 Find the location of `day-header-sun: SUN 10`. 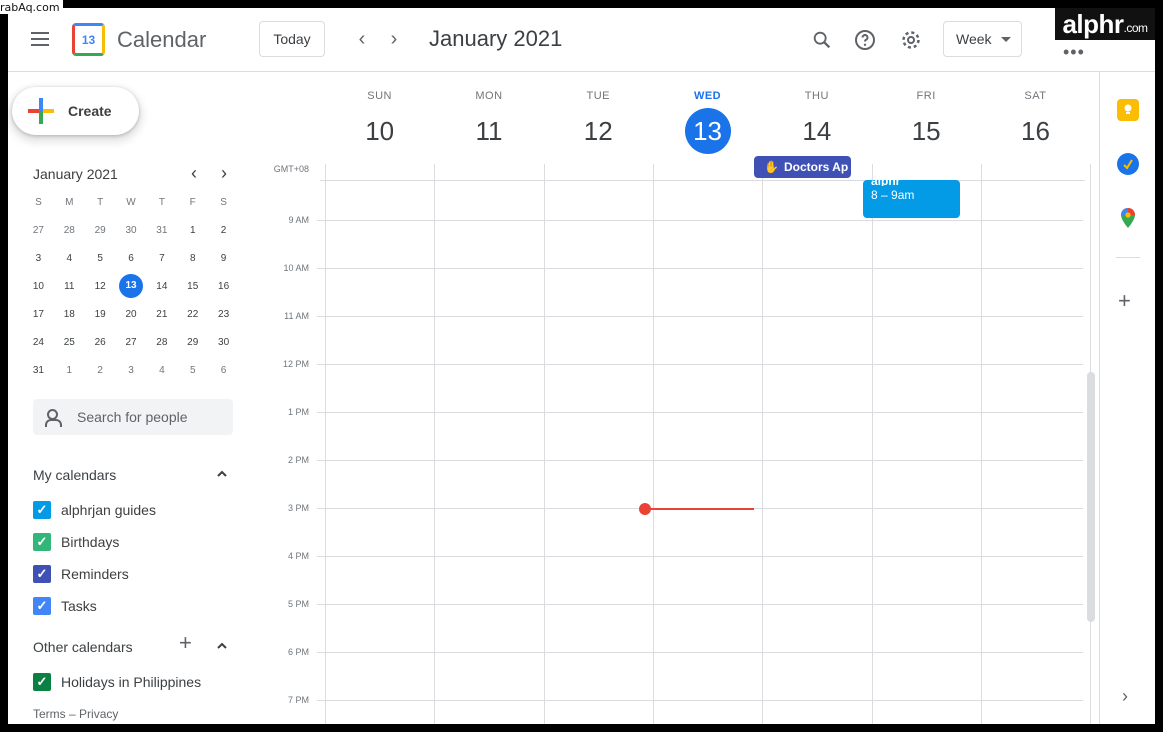

day-header-sun: SUN 10 is located at coordinates (379, 113).